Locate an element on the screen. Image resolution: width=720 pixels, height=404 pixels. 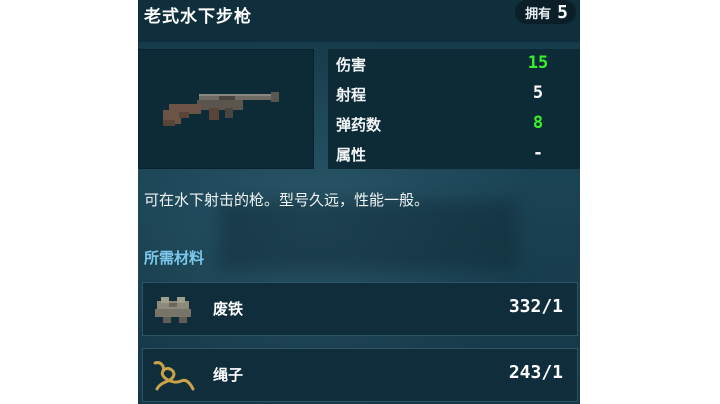
material-count: 243/1 is located at coordinates (535, 372).